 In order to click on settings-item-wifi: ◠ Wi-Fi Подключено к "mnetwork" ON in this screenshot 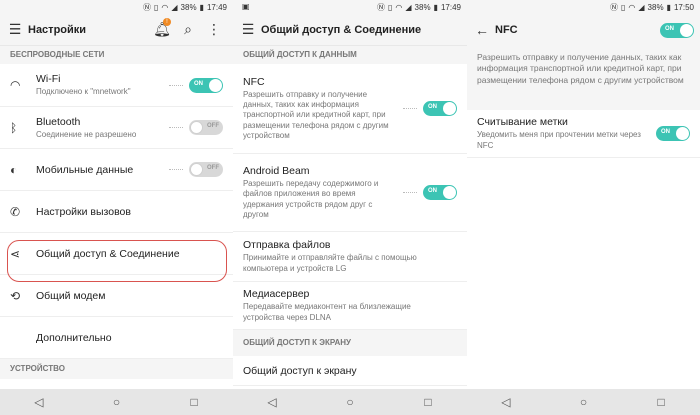, I will do `click(116, 85)`.